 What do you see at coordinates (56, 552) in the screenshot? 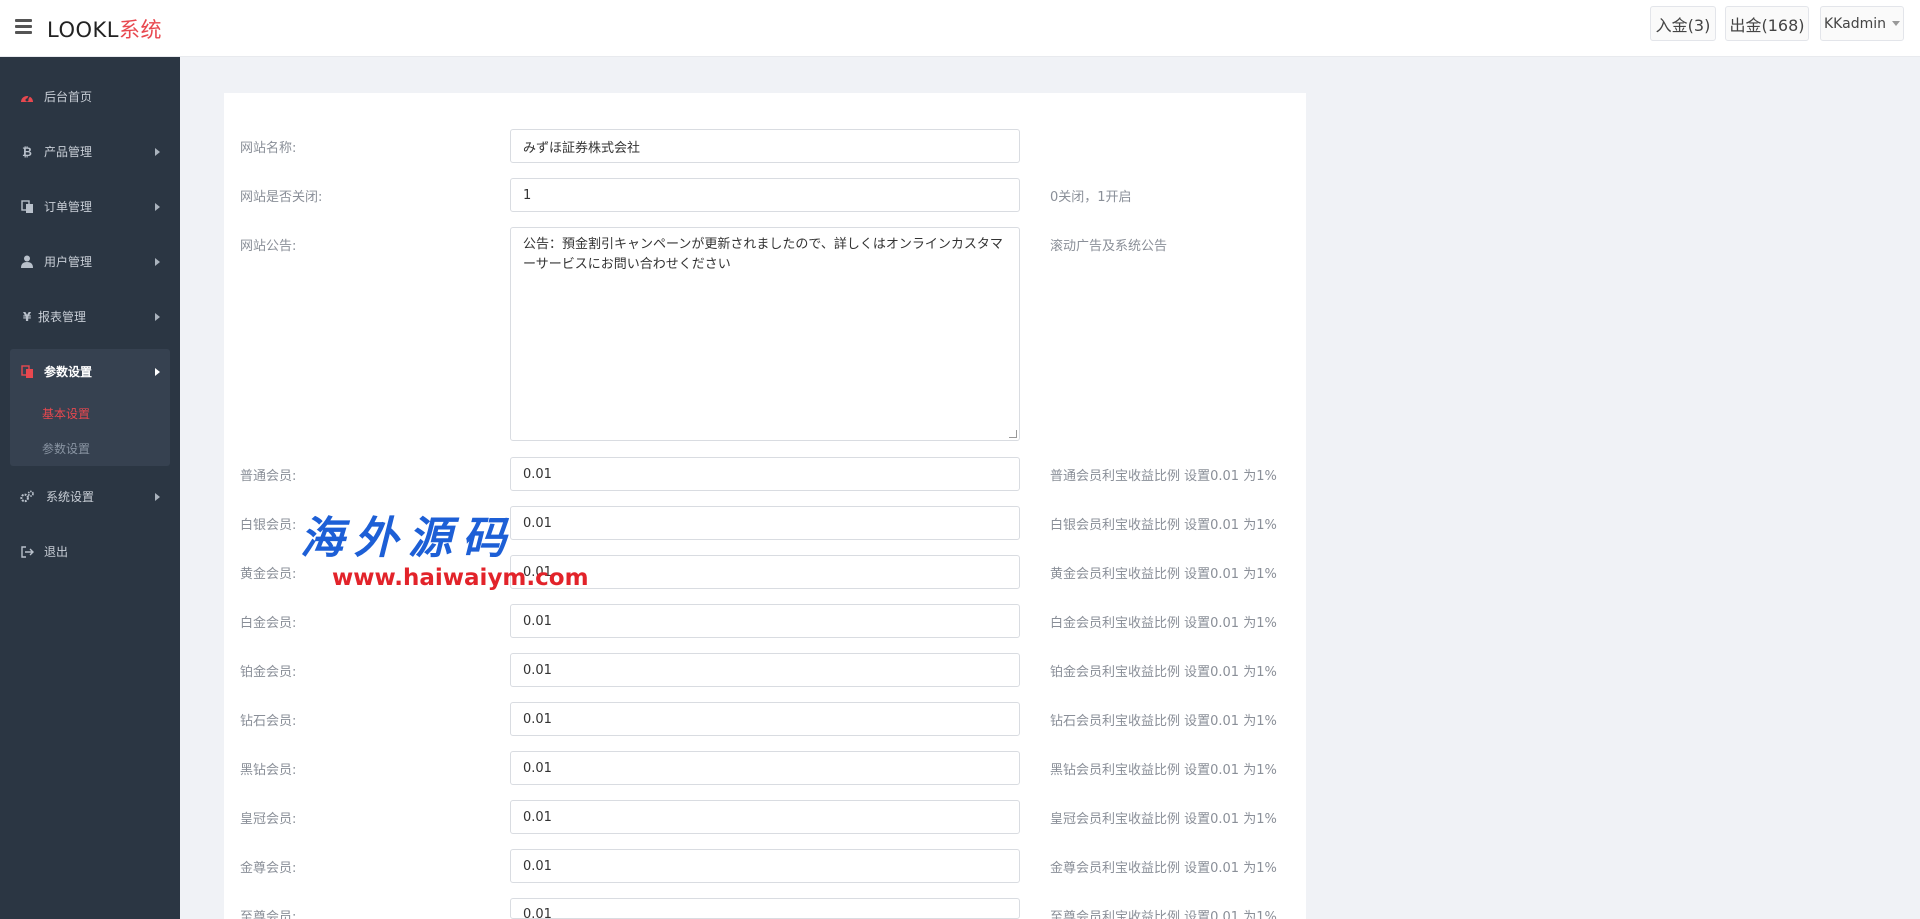
I see `sidebar-item-label: 退出` at bounding box center [56, 552].